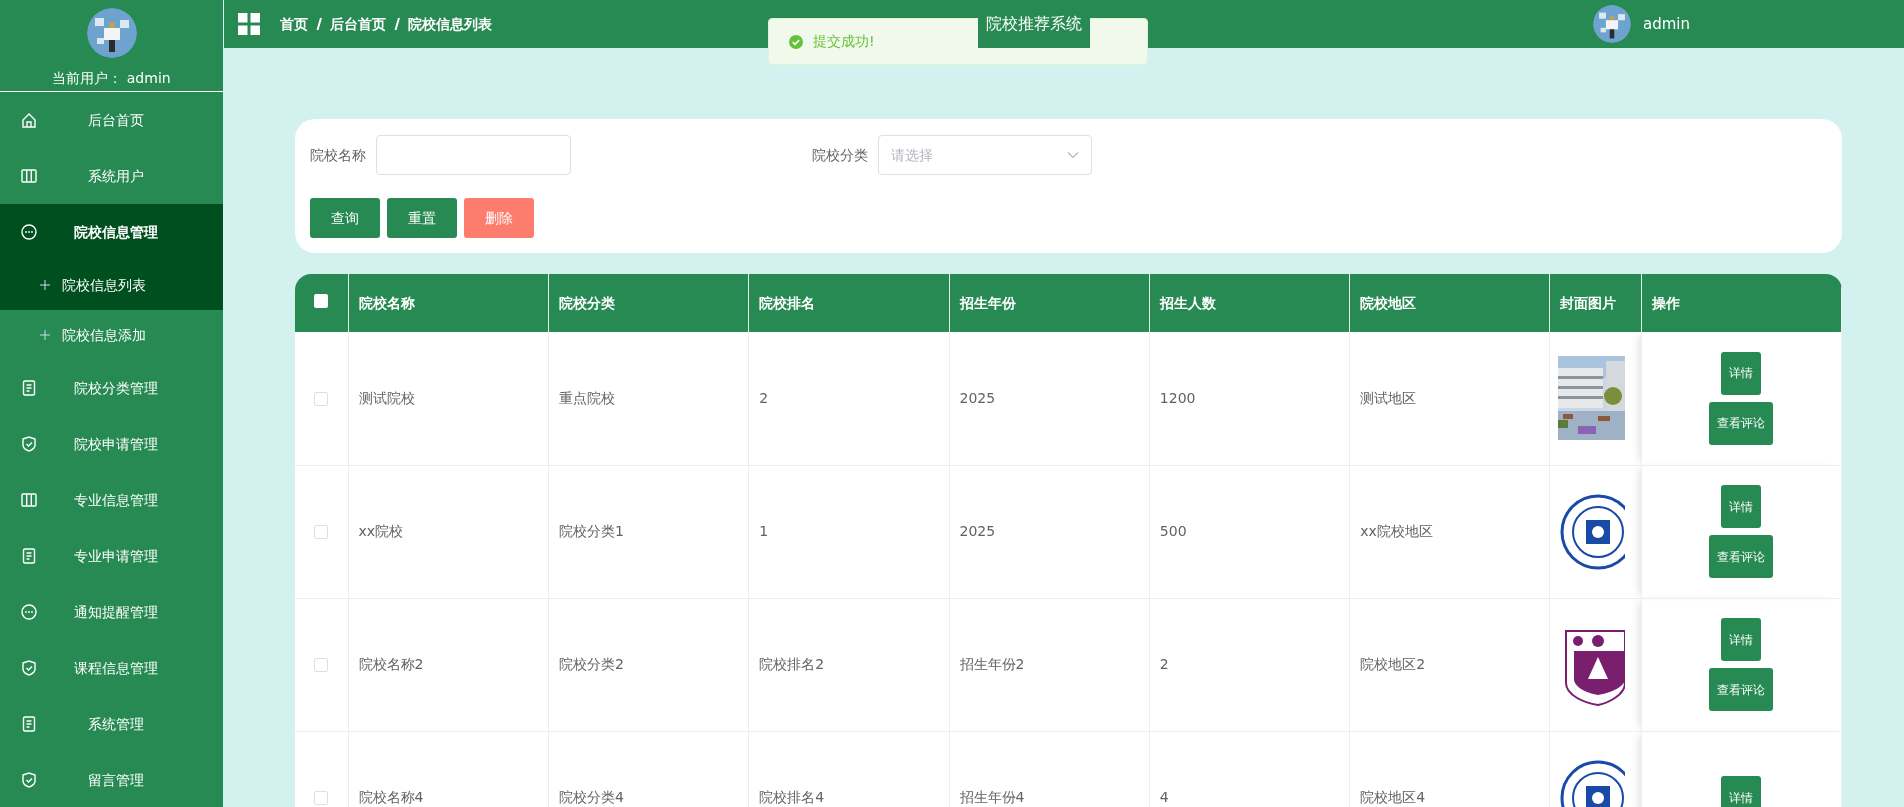 This screenshot has width=1904, height=807. What do you see at coordinates (345, 218) in the screenshot?
I see `action-button: 查询` at bounding box center [345, 218].